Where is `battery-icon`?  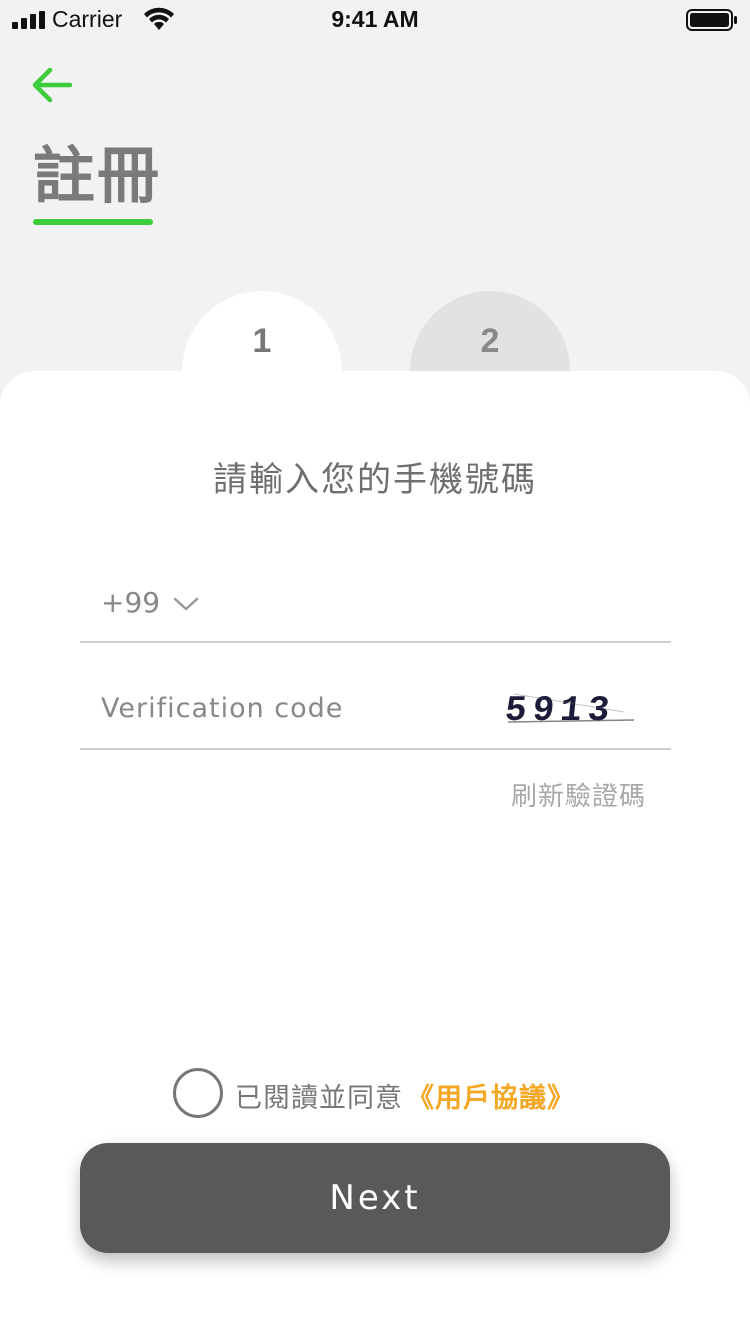 battery-icon is located at coordinates (711, 20).